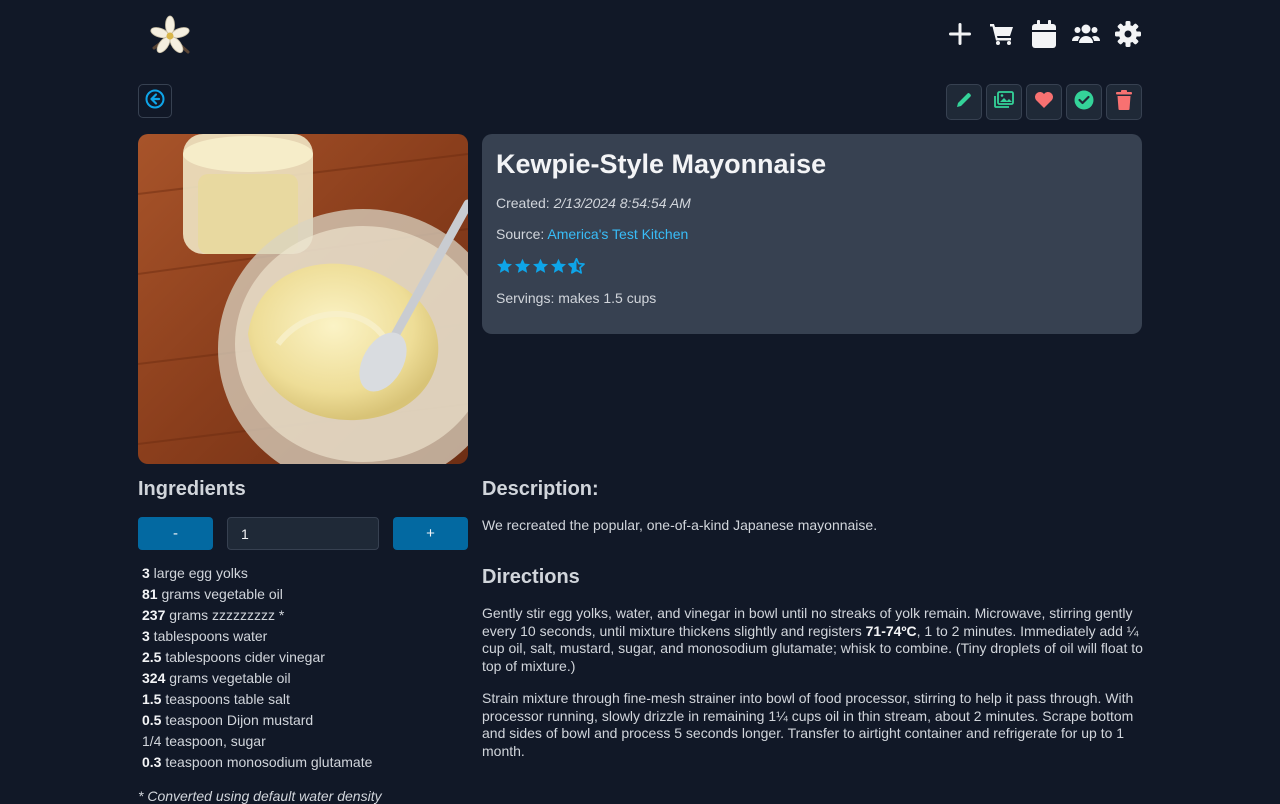  I want to click on rating-stars, so click(540, 268).